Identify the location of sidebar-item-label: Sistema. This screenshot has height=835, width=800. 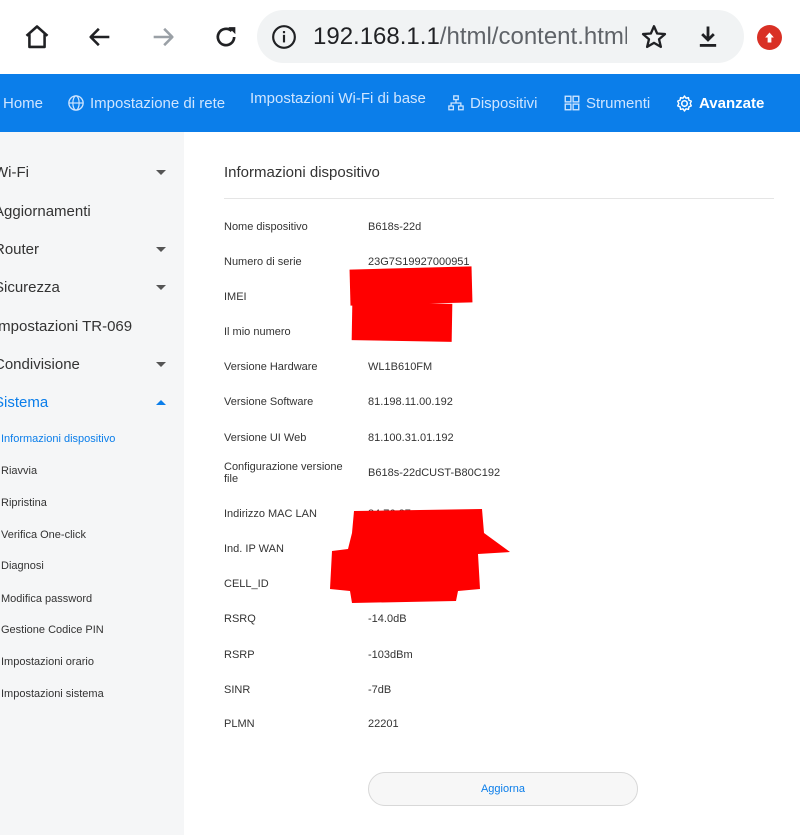
(24, 402).